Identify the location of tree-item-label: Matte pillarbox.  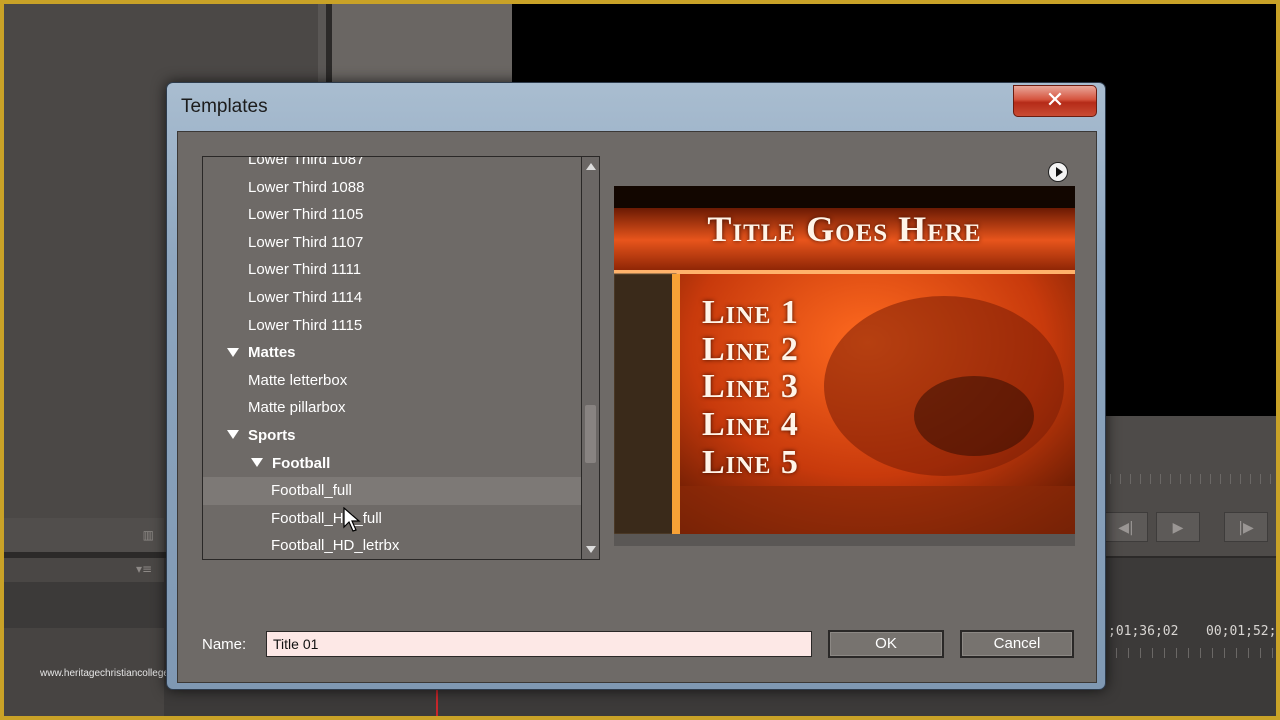
(297, 408).